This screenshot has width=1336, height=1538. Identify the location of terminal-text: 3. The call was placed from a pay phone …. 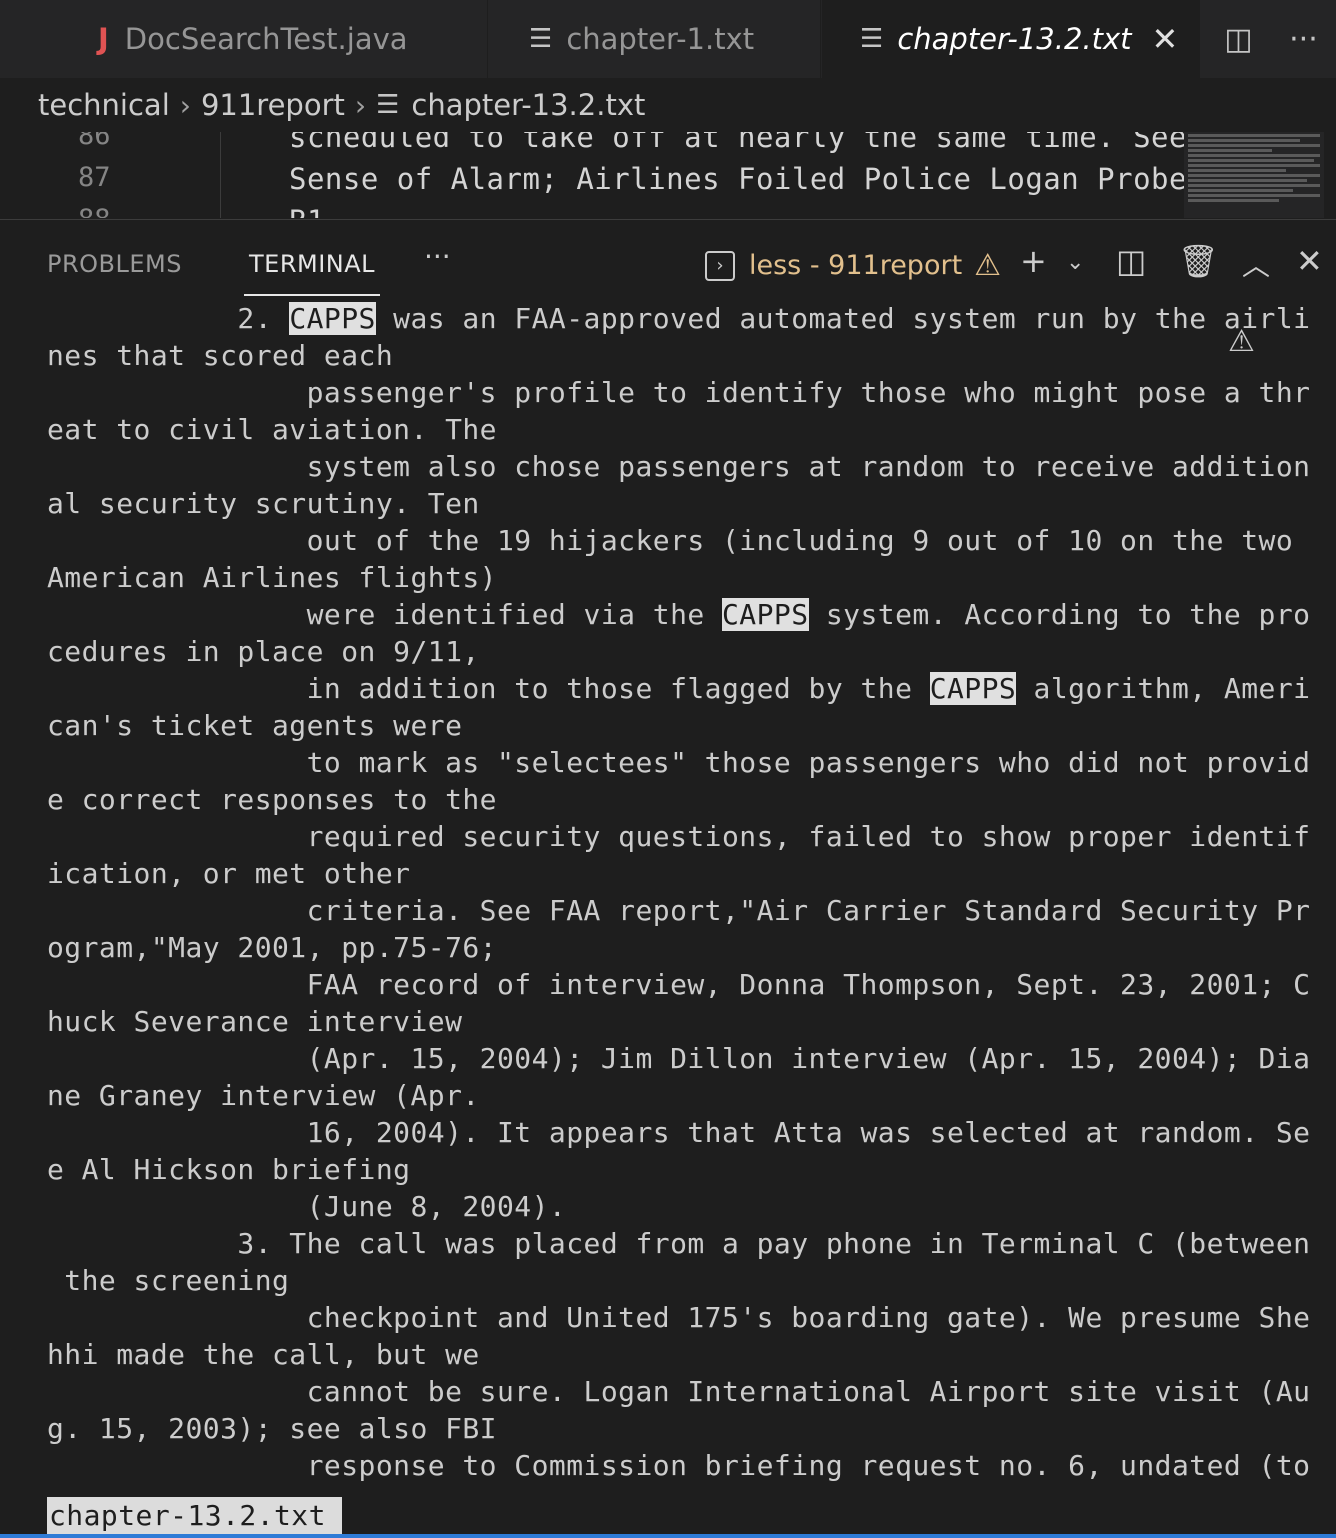
(679, 1243).